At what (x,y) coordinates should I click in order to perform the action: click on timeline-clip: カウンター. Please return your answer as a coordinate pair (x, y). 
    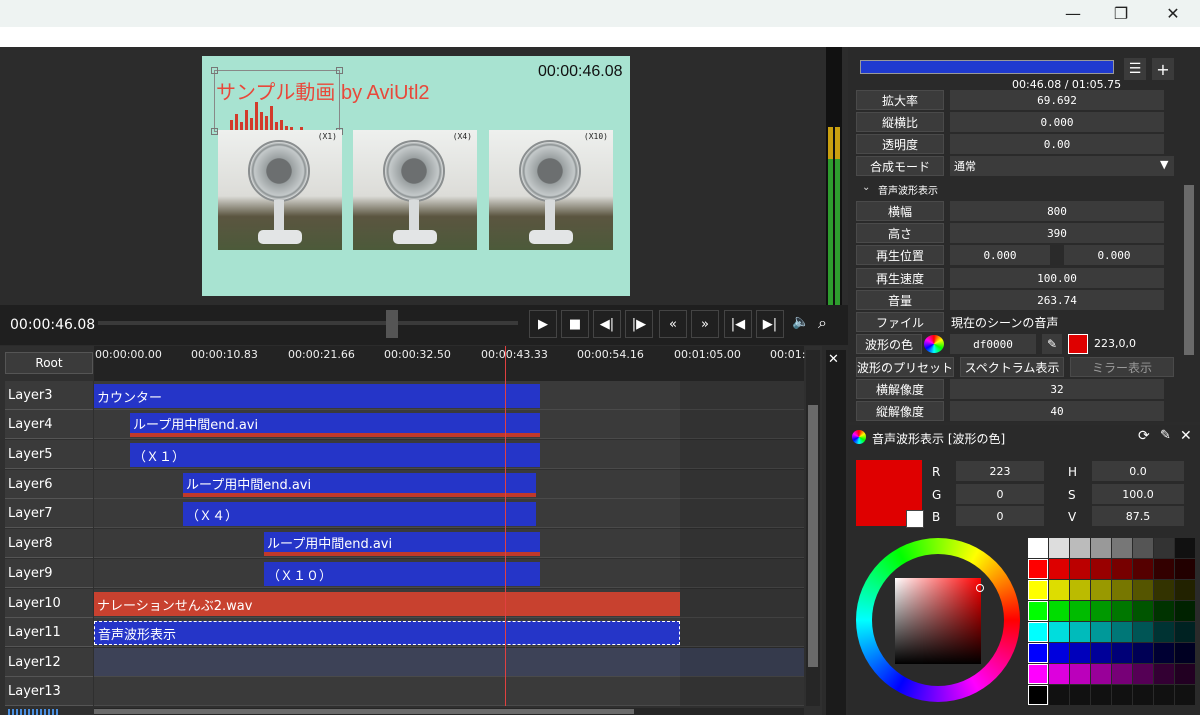
    Looking at the image, I should click on (317, 396).